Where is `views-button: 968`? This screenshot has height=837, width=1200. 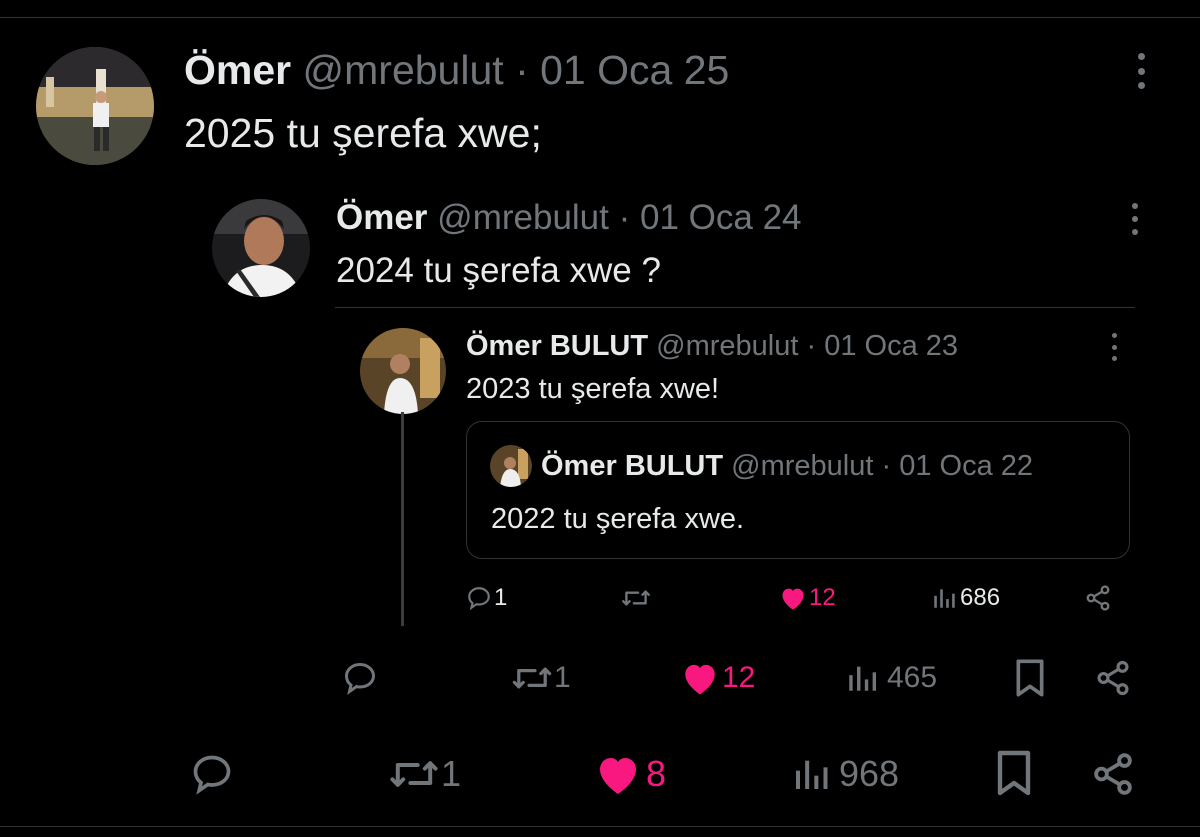 views-button: 968 is located at coordinates (845, 774).